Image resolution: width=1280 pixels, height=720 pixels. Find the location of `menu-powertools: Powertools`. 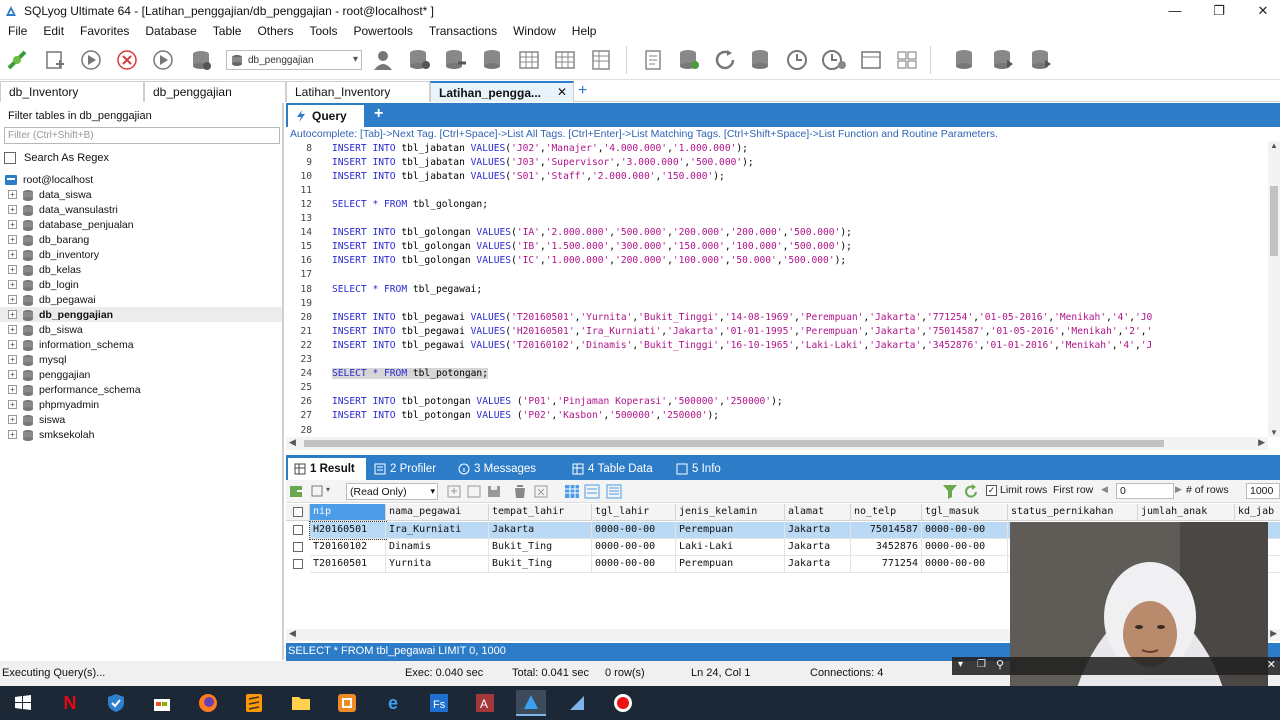

menu-powertools: Powertools is located at coordinates (382, 31).